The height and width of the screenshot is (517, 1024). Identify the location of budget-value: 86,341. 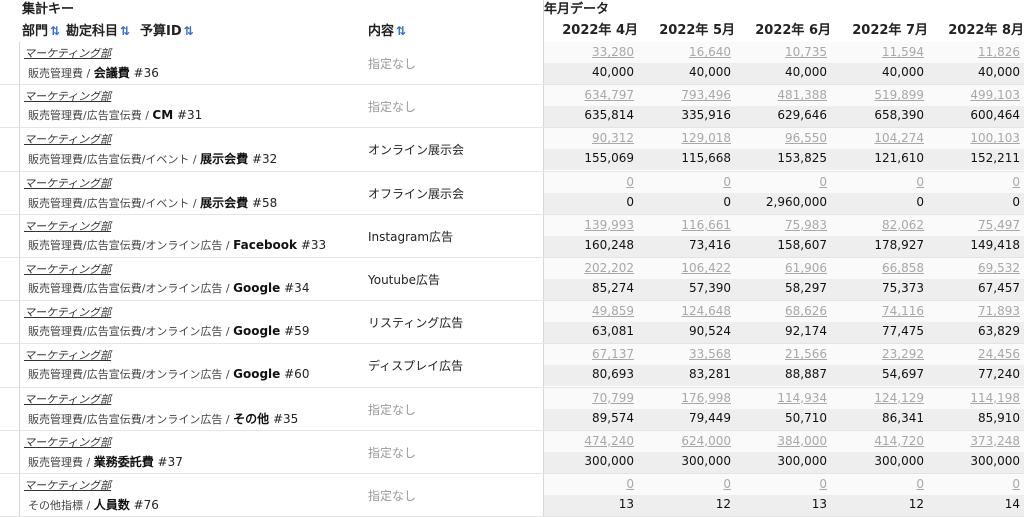
(879, 418).